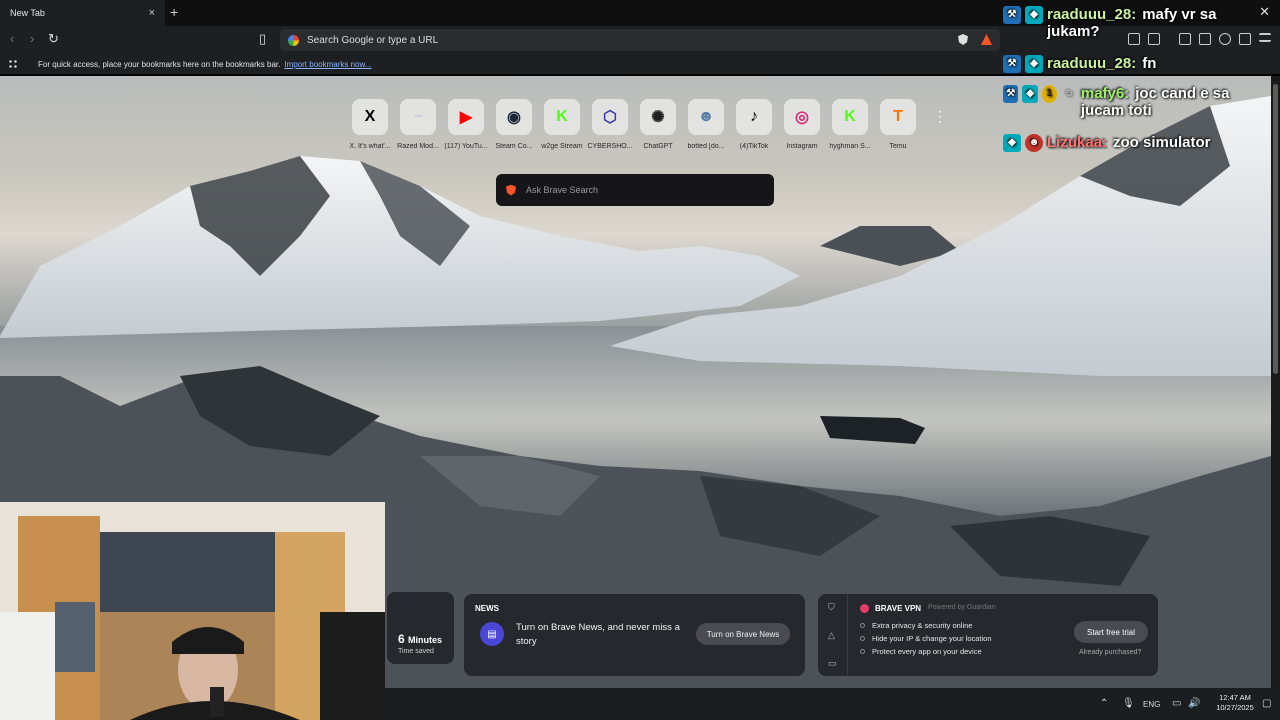 This screenshot has height=720, width=1280. I want to click on vpn-feature: Protect every app on your device, so click(921, 651).